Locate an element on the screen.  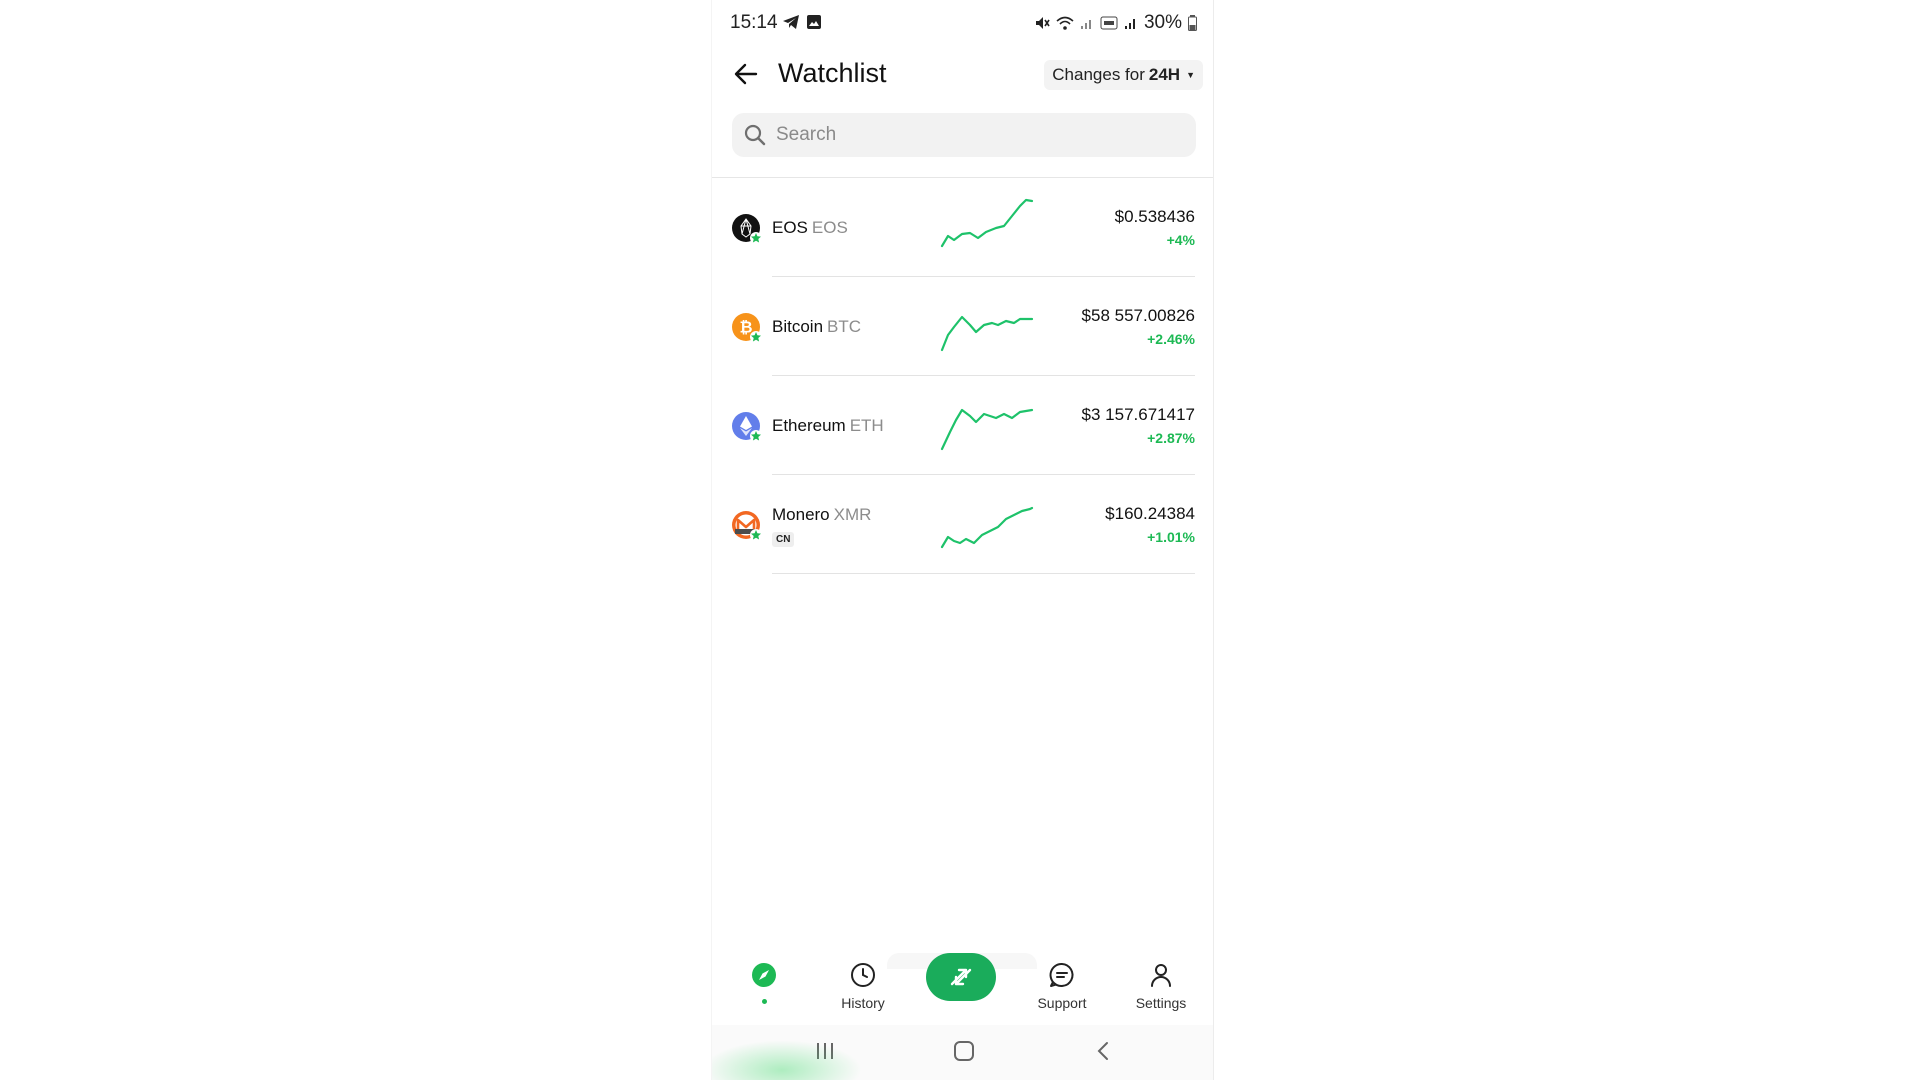
status-right: 30% is located at coordinates (1115, 23).